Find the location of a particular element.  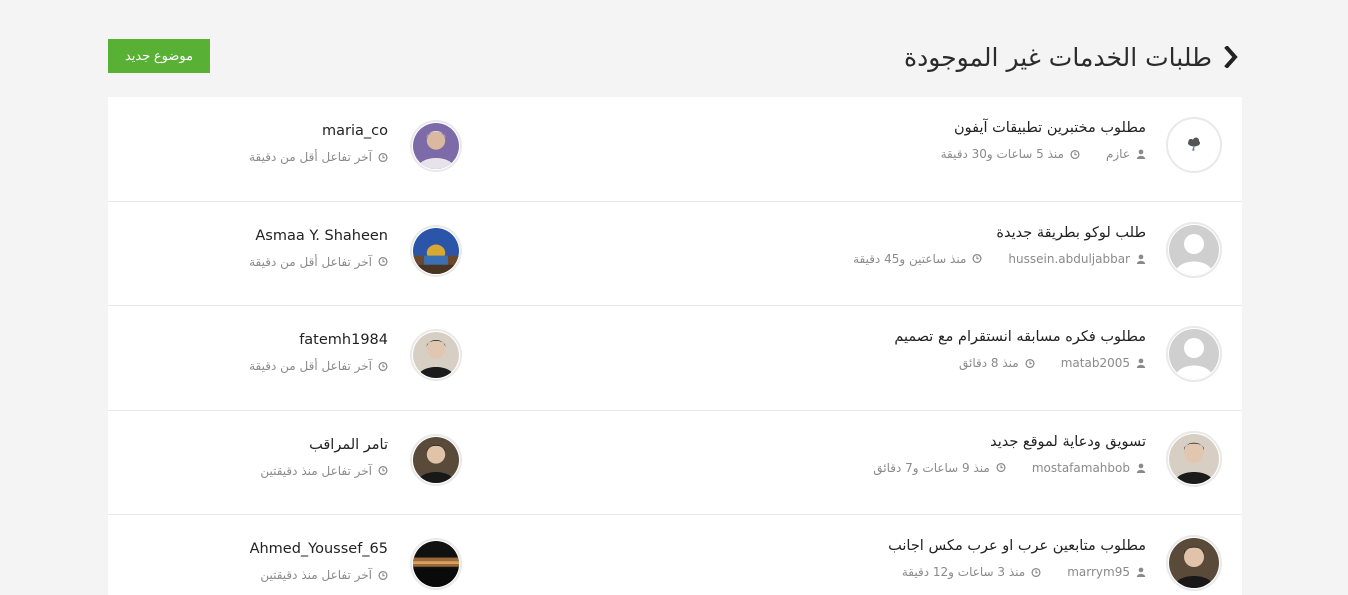

topic-last-activity: fatemh1984 آخر تفاعل أقل من دقيقة is located at coordinates (312, 359).